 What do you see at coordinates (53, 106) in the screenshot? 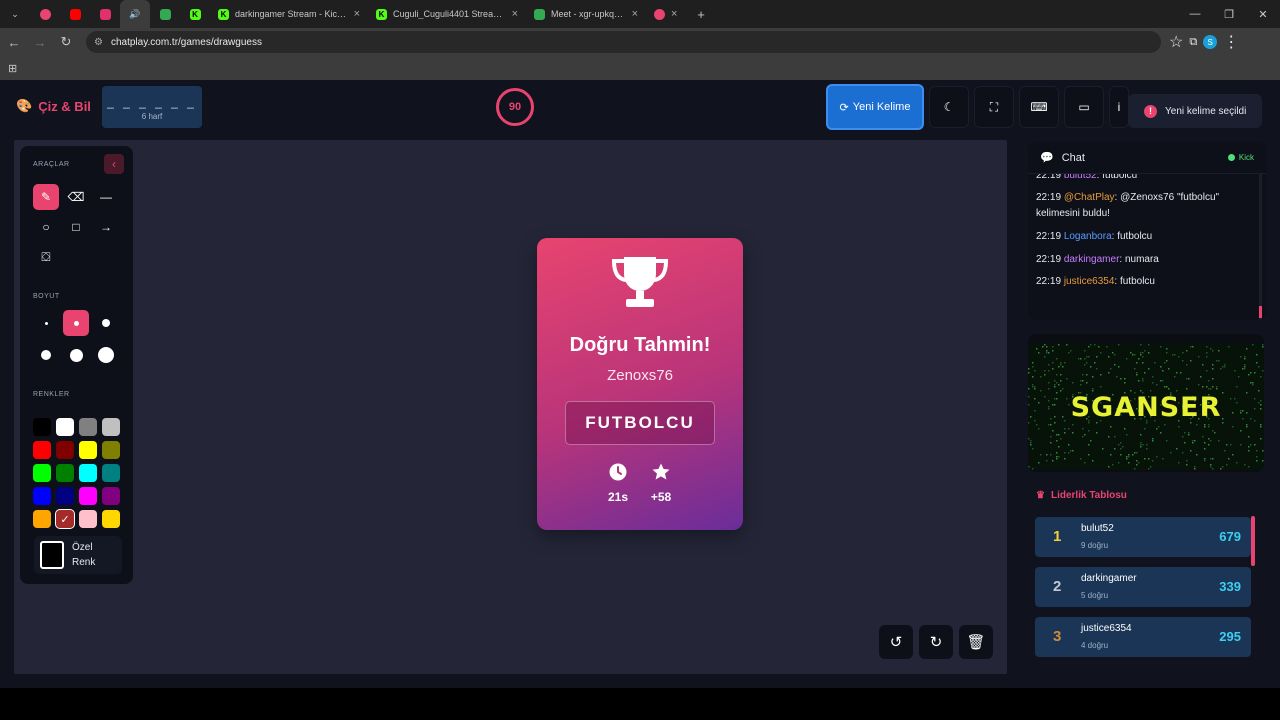
I see `brand-logo: 🎨 Çiz & Bil` at bounding box center [53, 106].